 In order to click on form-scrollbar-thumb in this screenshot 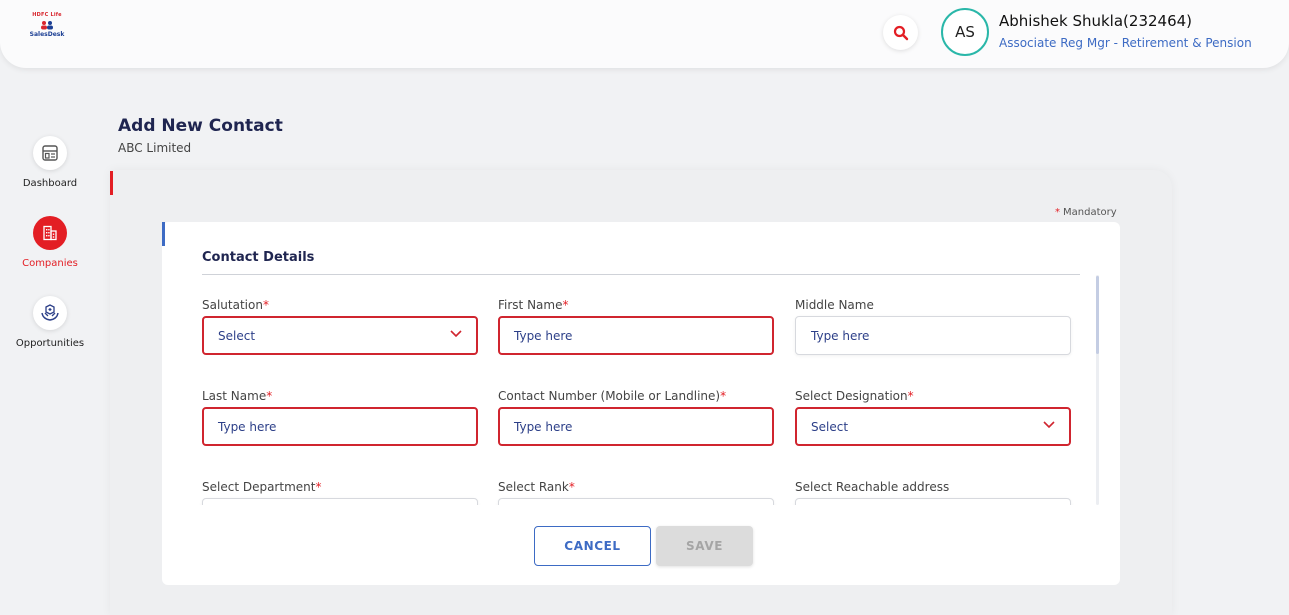, I will do `click(1097, 315)`.